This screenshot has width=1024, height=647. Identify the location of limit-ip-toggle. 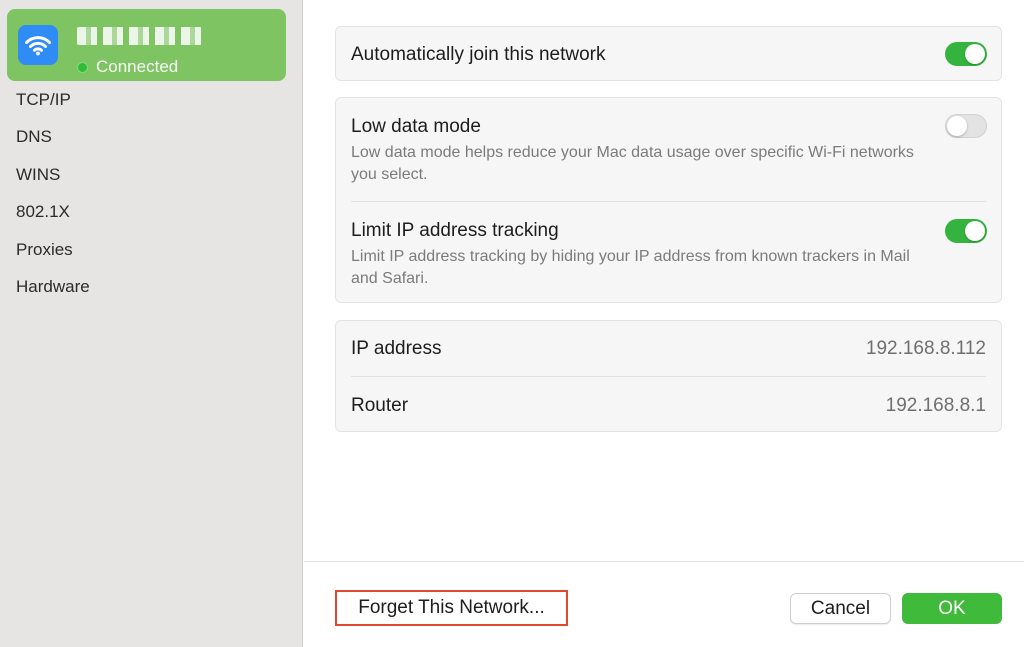
(966, 231).